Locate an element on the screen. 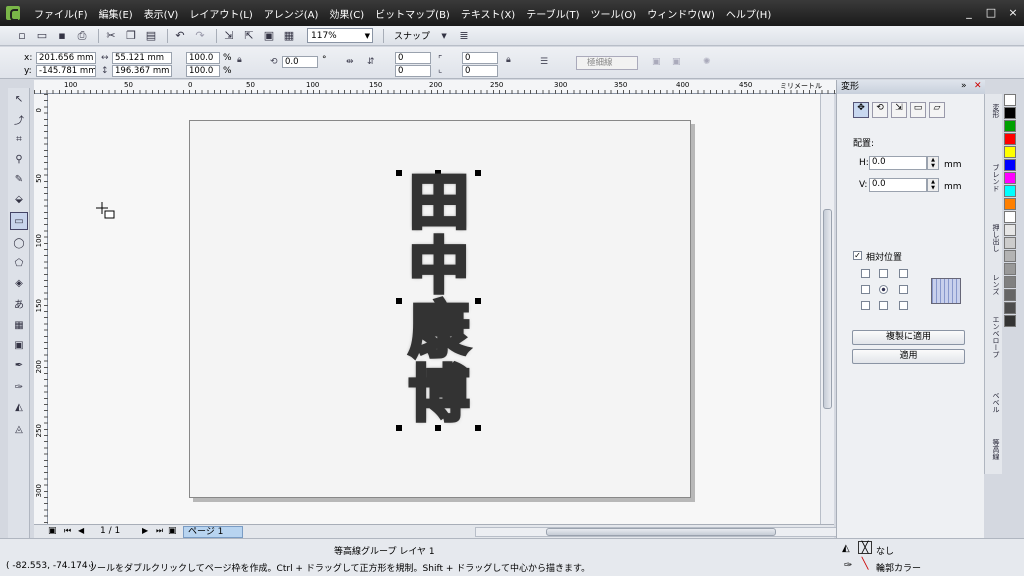 This screenshot has height=576, width=1024. snap-menu: スナップ is located at coordinates (412, 35).